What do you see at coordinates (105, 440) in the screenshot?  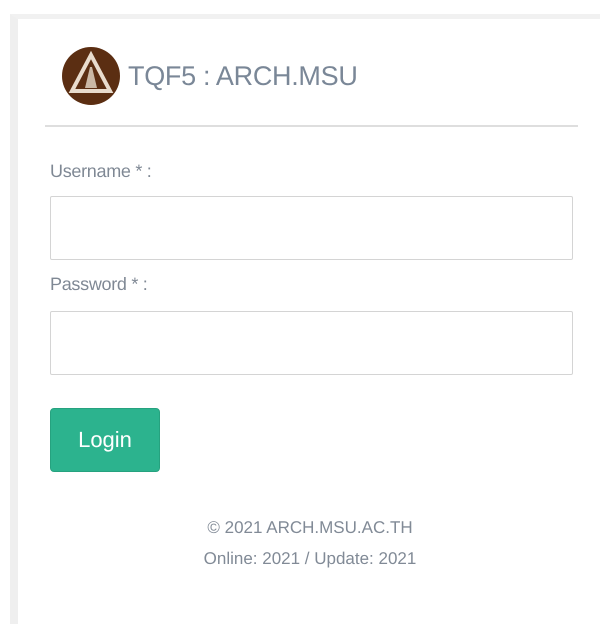 I see `login-button: Login` at bounding box center [105, 440].